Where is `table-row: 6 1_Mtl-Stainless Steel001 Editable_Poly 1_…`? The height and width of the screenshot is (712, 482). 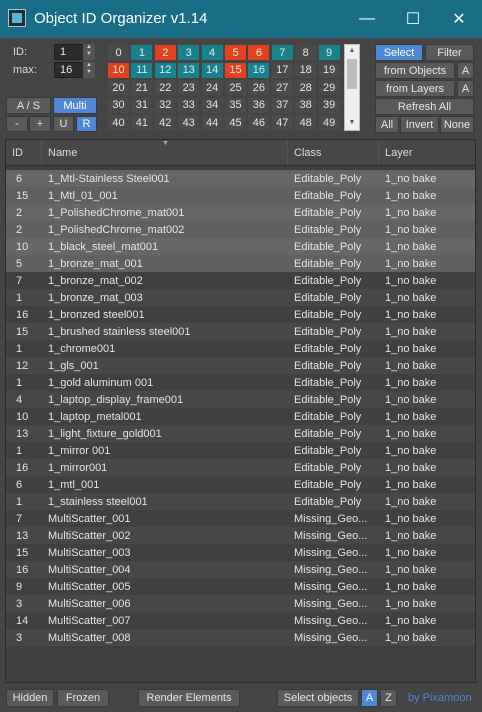
table-row: 6 1_Mtl-Stainless Steel001 Editable_Poly 1_… is located at coordinates (240, 178).